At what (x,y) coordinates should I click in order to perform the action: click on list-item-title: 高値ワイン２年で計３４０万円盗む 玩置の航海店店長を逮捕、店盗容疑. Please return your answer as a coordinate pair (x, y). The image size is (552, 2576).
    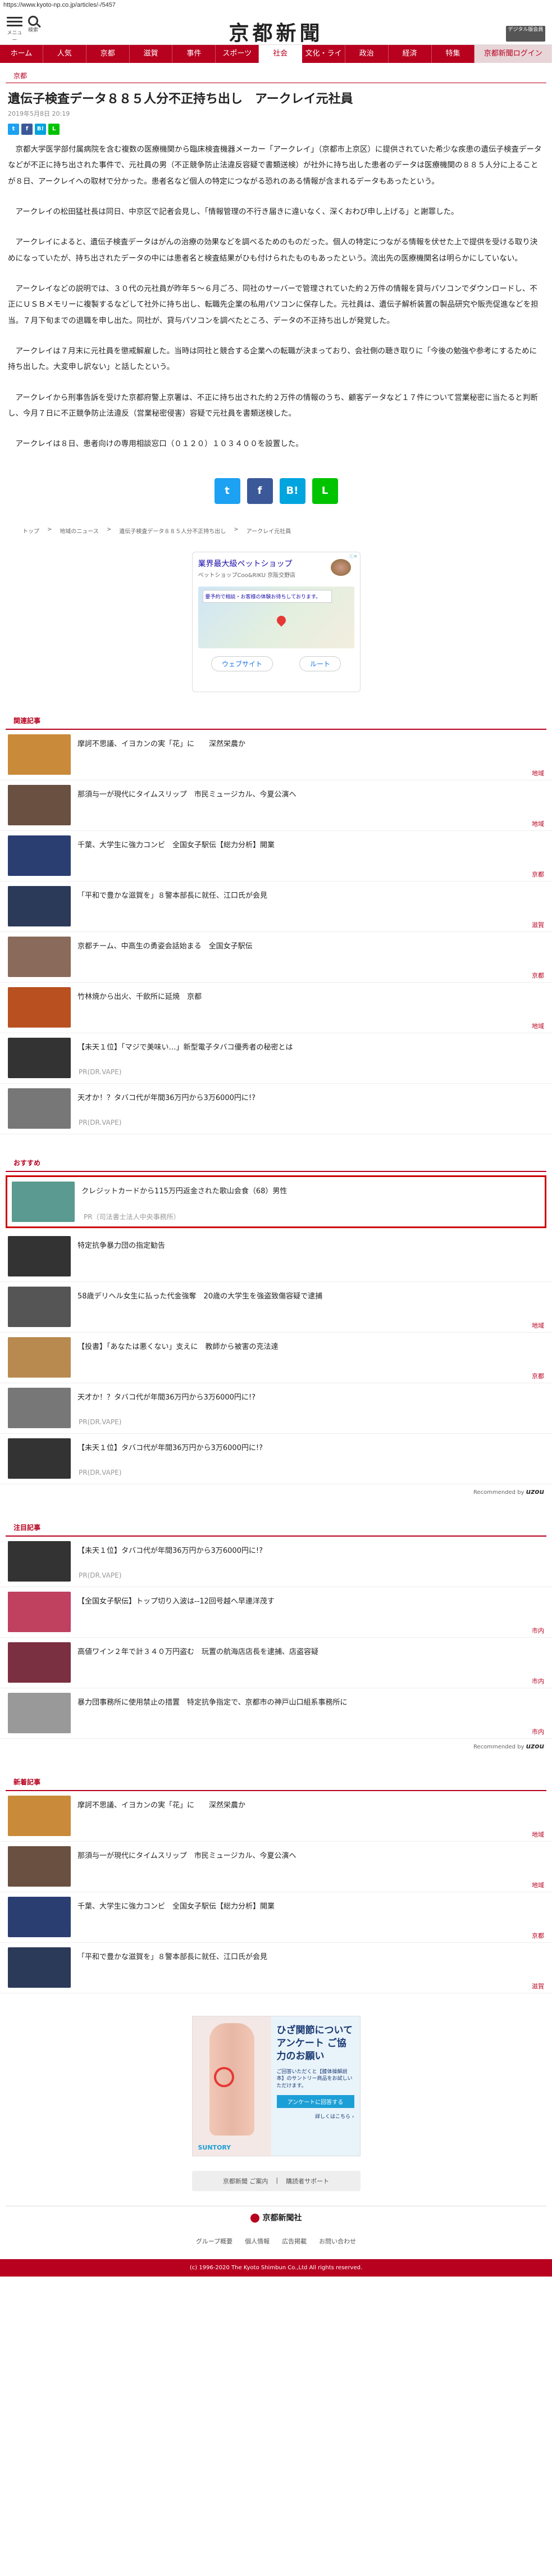
    Looking at the image, I should click on (198, 1651).